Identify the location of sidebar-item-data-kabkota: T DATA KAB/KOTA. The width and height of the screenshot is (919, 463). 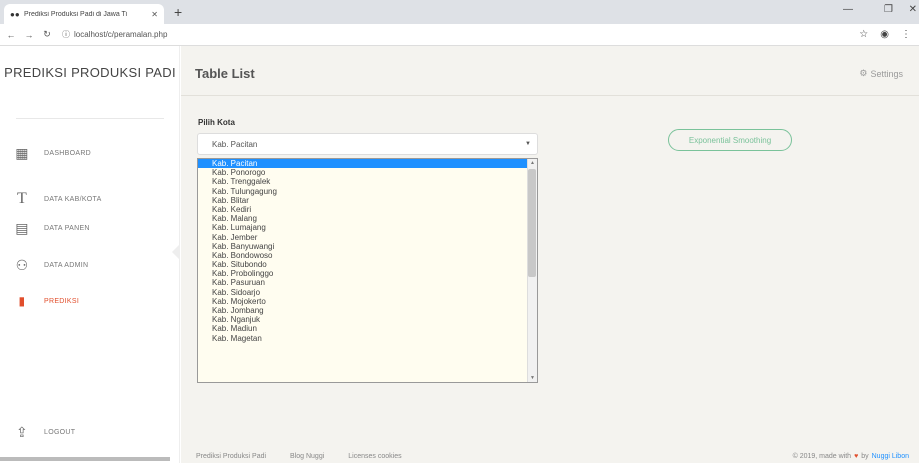
(94, 199).